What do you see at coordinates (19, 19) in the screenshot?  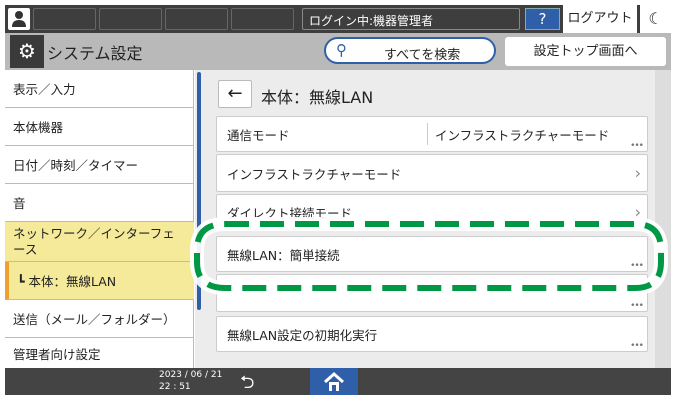 I see `user-icon` at bounding box center [19, 19].